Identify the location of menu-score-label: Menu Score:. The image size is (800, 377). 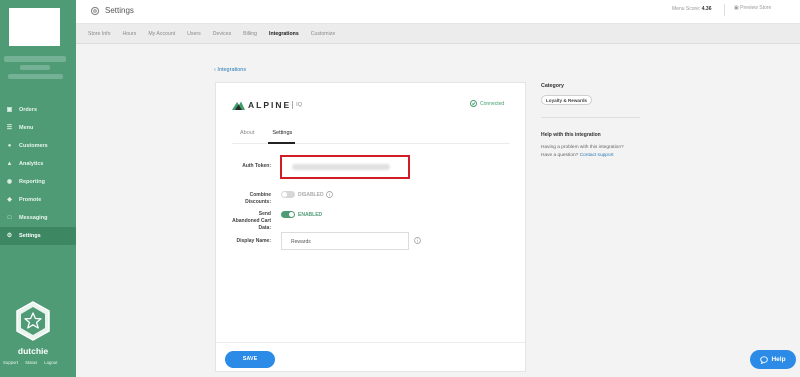
(686, 9).